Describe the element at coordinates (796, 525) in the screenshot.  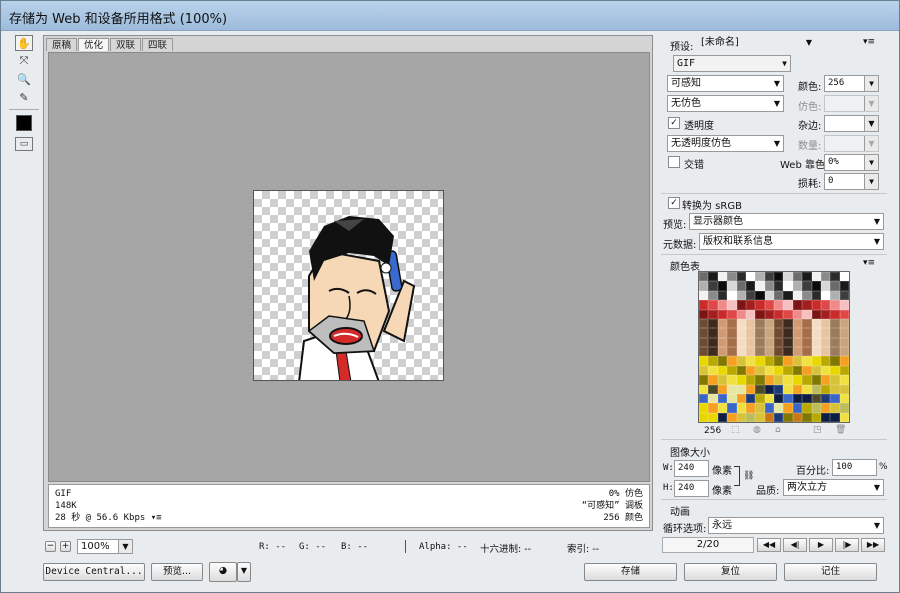
I see `loop-select: 永远 ▼` at that location.